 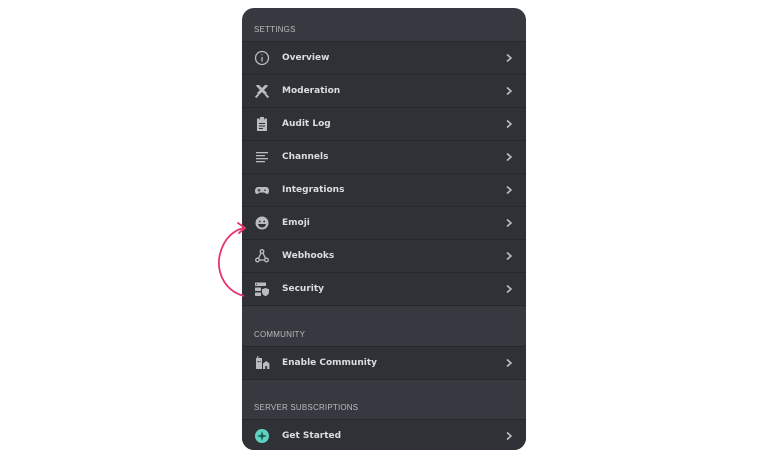 I want to click on gamepad-icon, so click(x=262, y=190).